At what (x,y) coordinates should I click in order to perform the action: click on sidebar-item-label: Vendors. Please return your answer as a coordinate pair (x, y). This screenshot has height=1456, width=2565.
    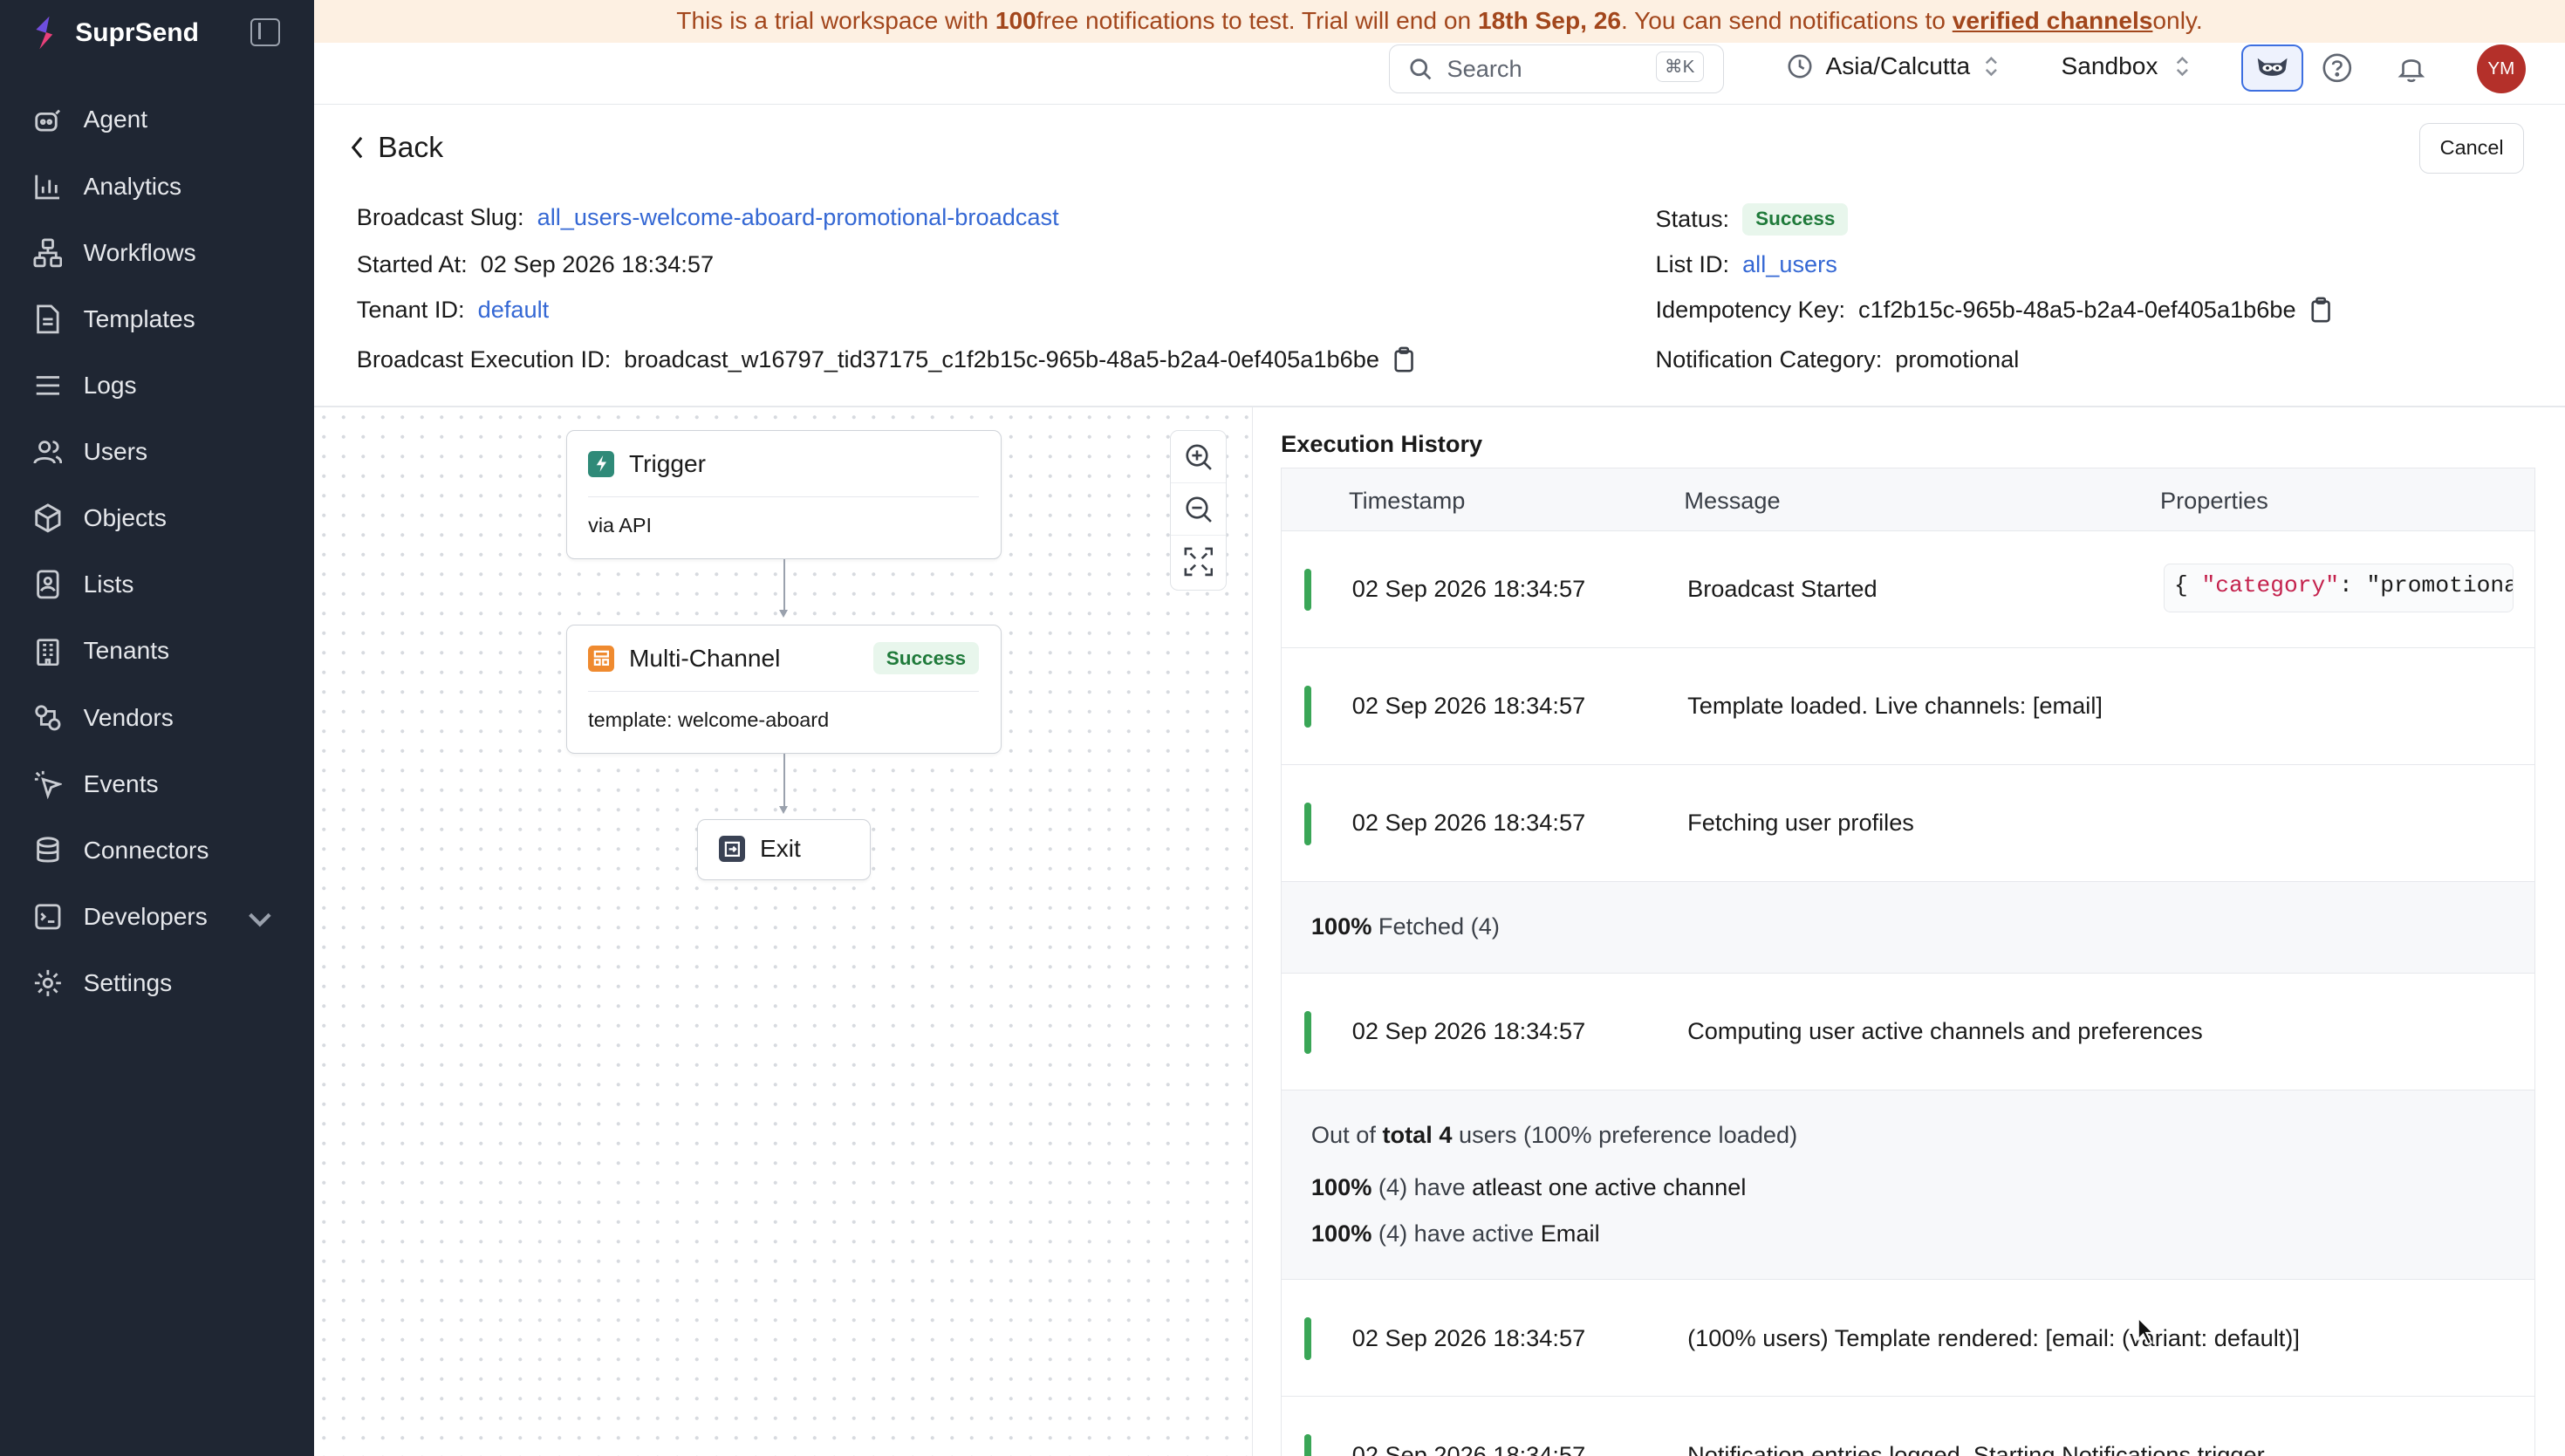
    Looking at the image, I should click on (128, 717).